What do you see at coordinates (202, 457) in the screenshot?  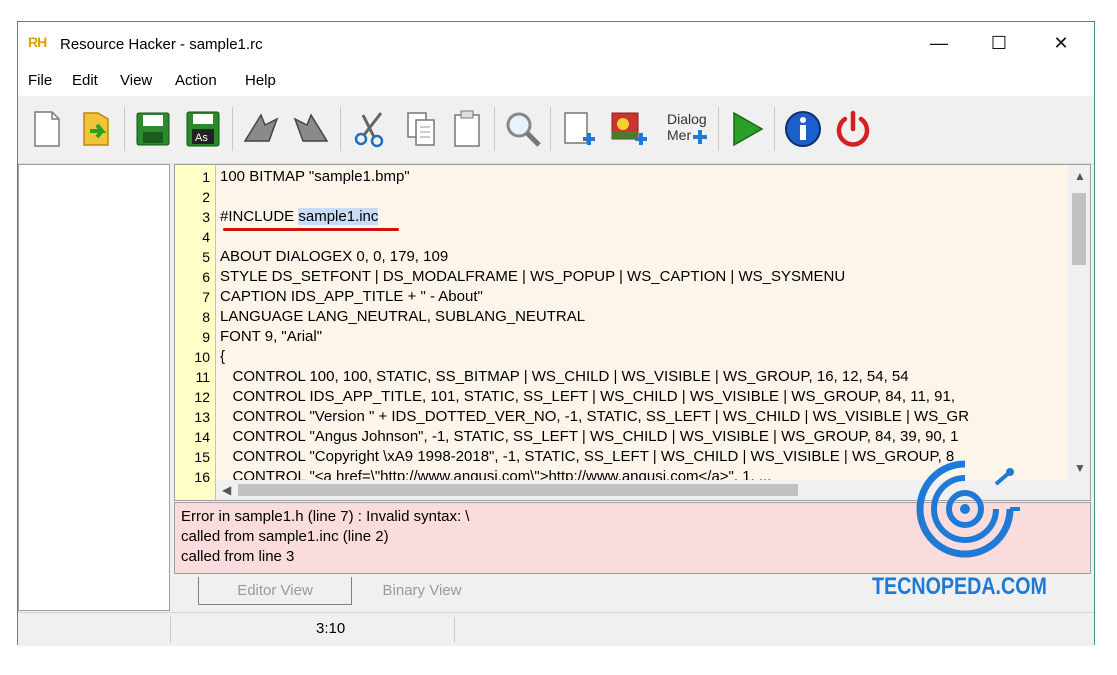 I see `line-number: 15` at bounding box center [202, 457].